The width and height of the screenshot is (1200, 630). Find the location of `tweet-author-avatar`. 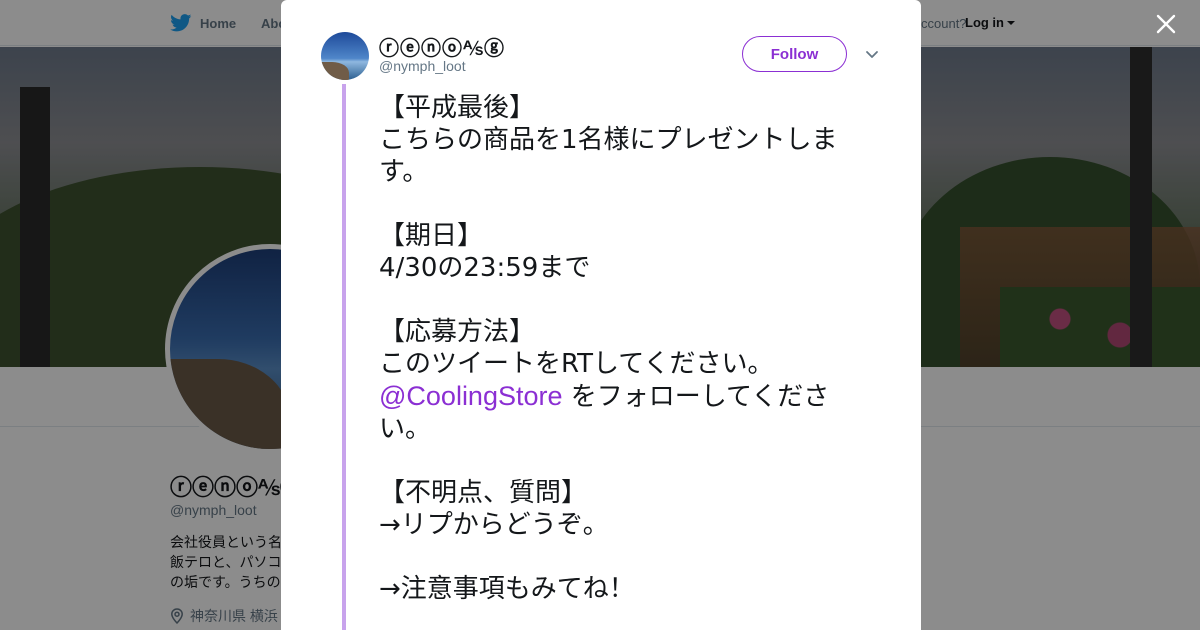

tweet-author-avatar is located at coordinates (345, 56).